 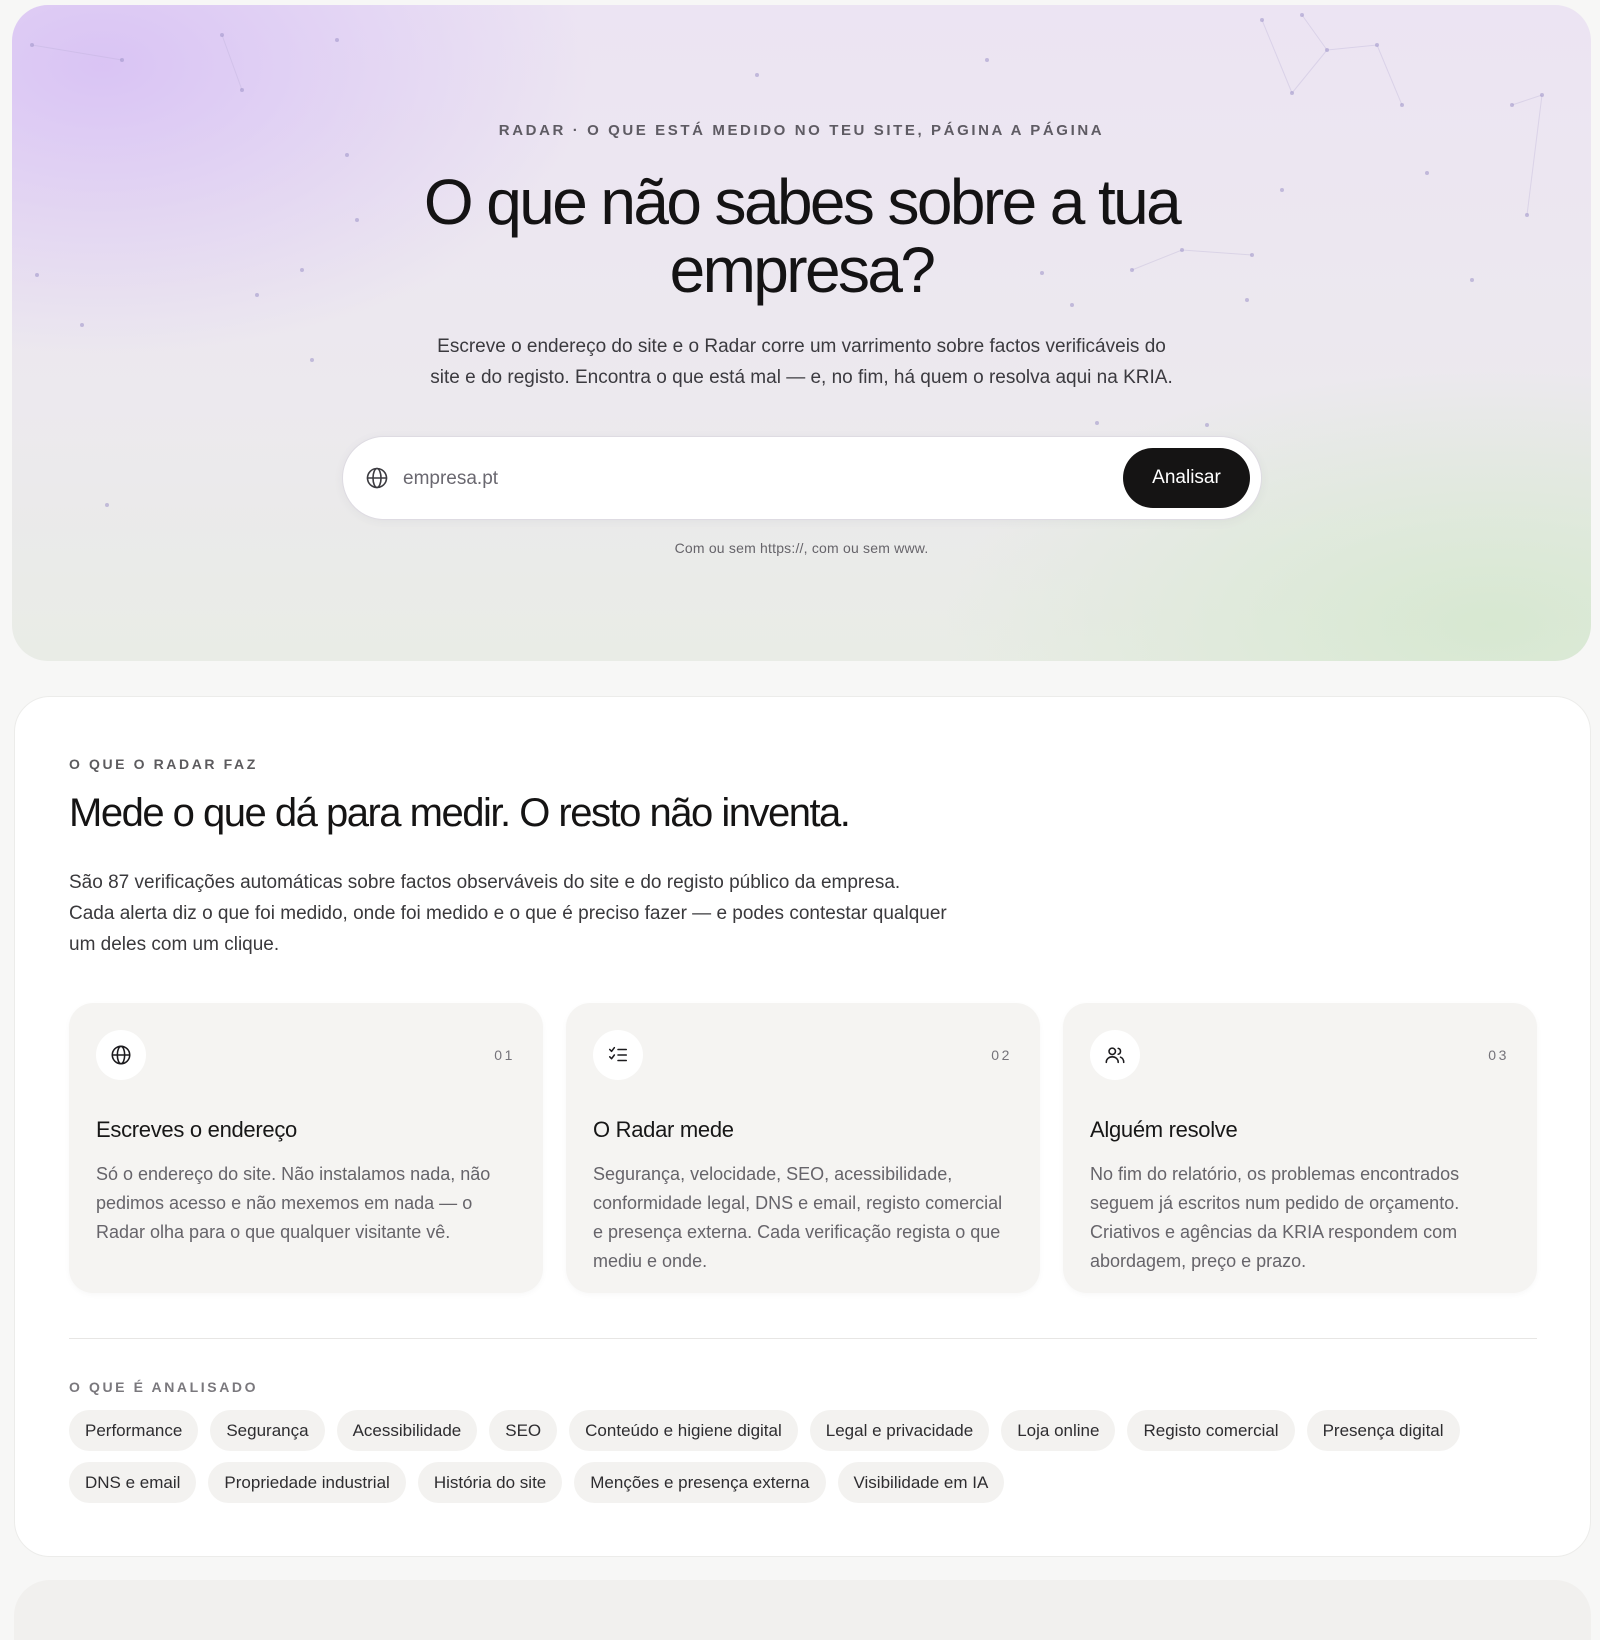 I want to click on tag-visibilidade-ia: Visibilidade em IA, so click(x=921, y=1482).